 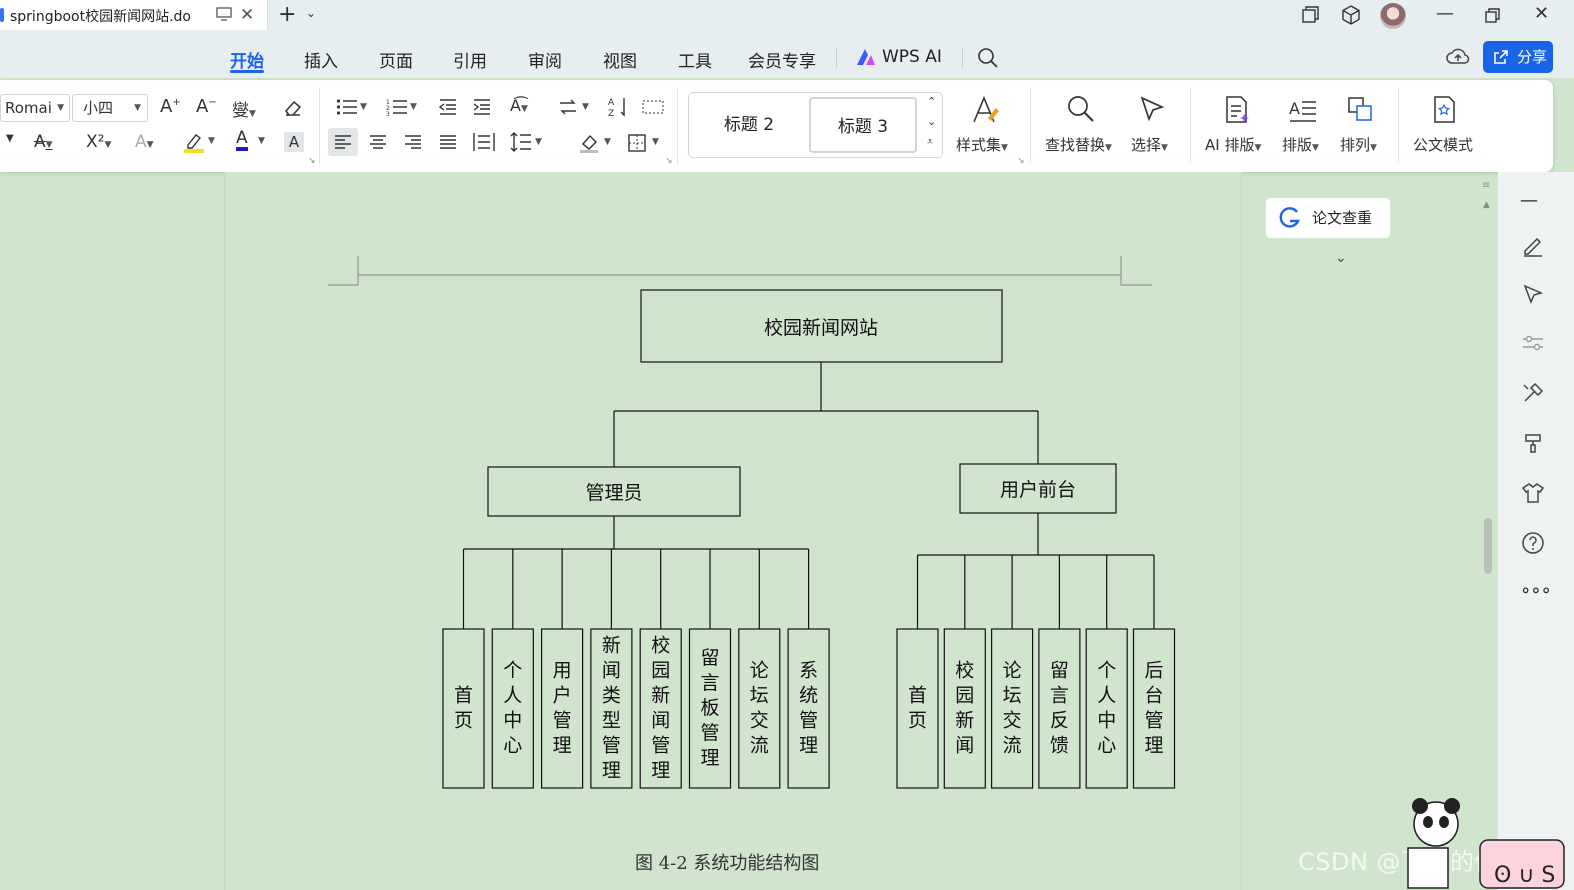 I want to click on scroll-up-icon: ▲, so click(x=1486, y=205).